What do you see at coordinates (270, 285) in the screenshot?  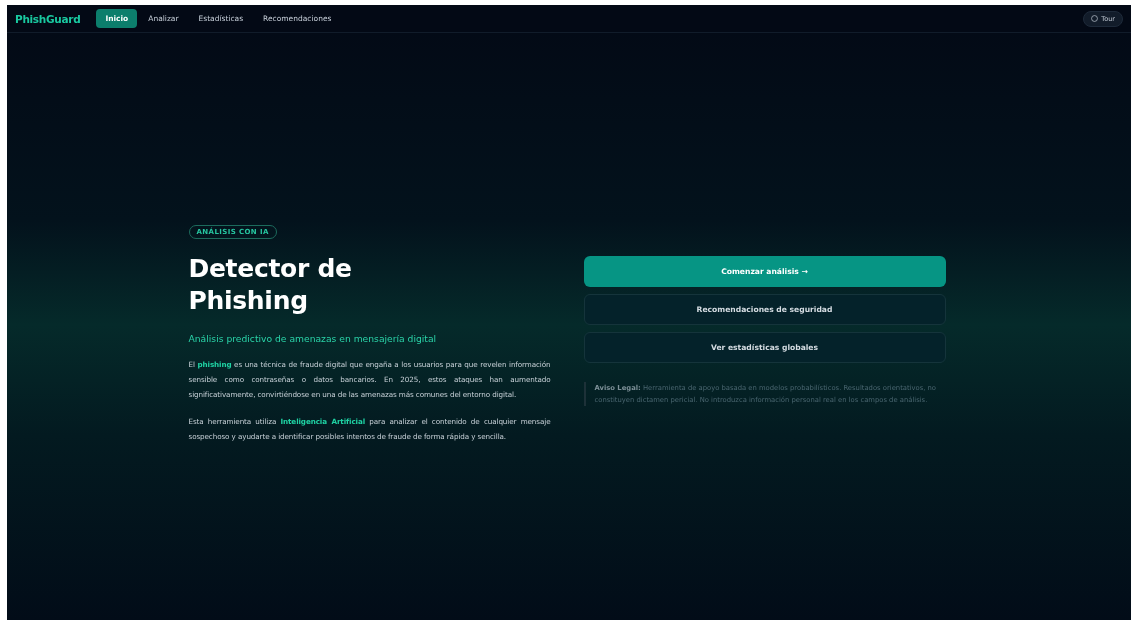 I see `page-title: Detector de Phishing` at bounding box center [270, 285].